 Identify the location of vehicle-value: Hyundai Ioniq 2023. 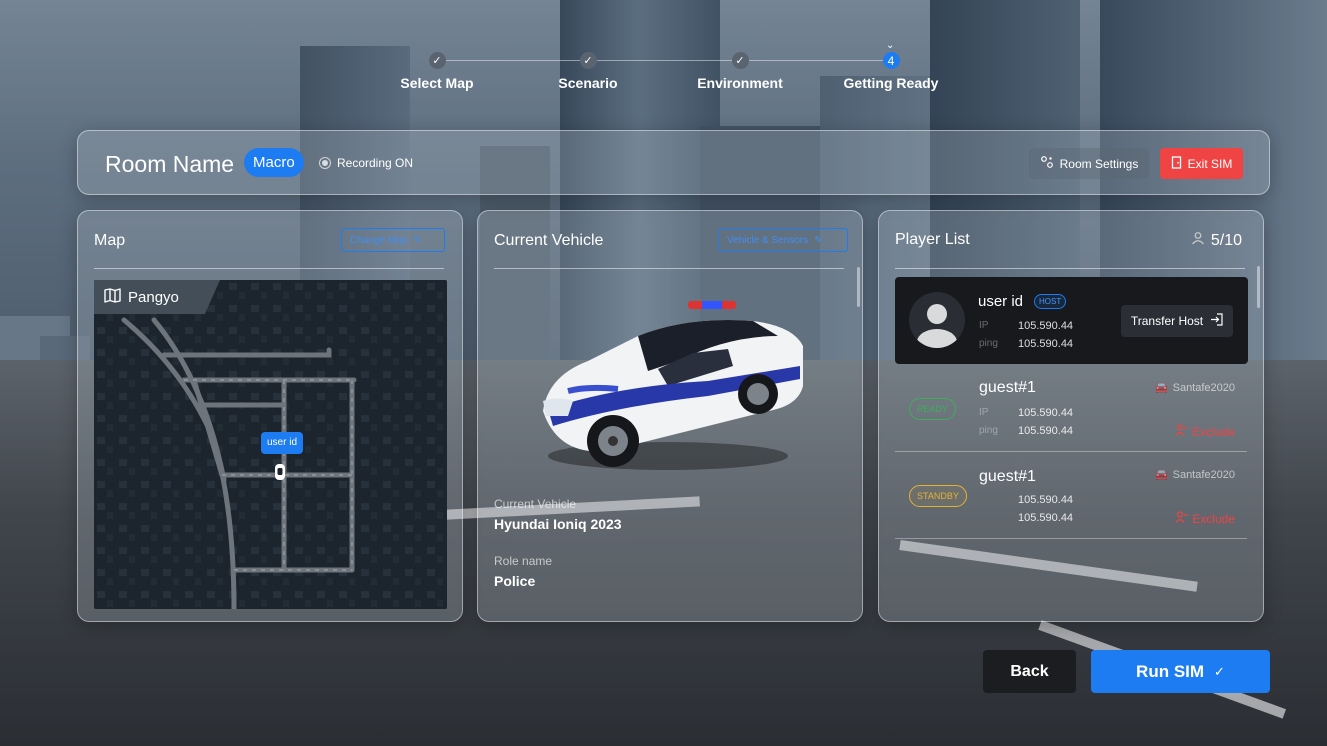
(558, 524).